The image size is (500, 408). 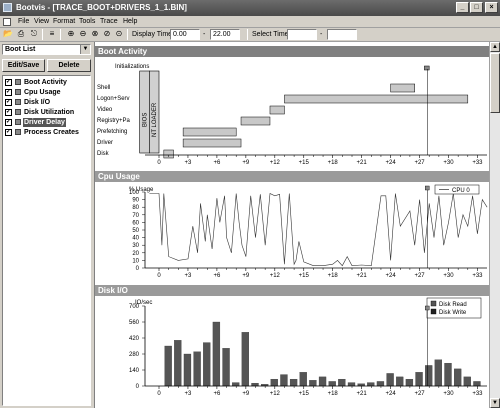 I want to click on x-tick-label: +3, so click(x=189, y=163).